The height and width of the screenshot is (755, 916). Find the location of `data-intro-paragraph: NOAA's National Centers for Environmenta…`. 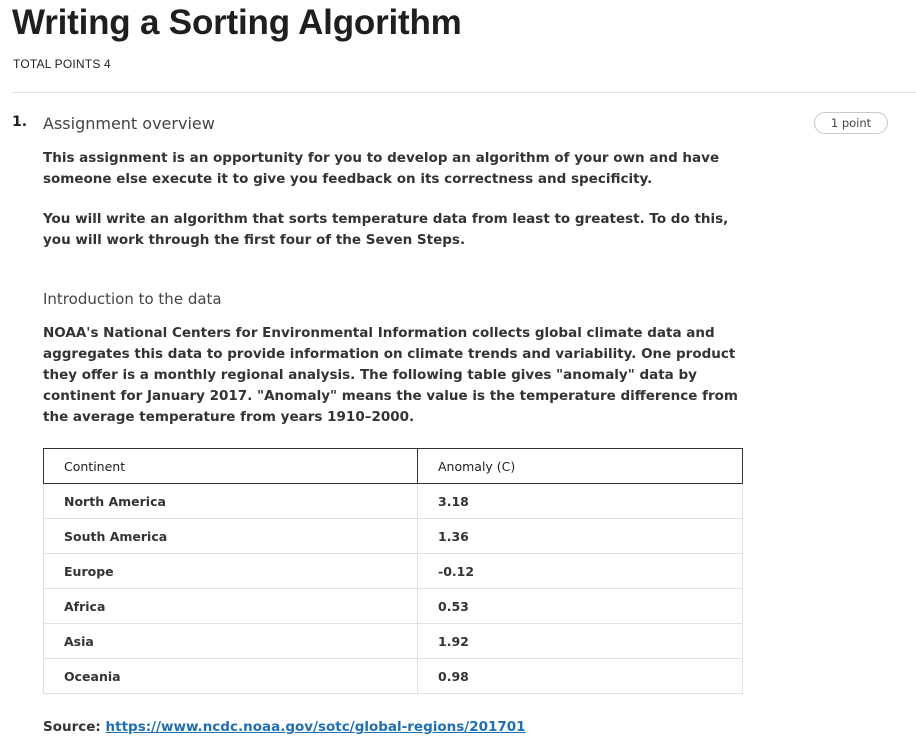

data-intro-paragraph: NOAA's National Centers for Environmenta… is located at coordinates (390, 375).